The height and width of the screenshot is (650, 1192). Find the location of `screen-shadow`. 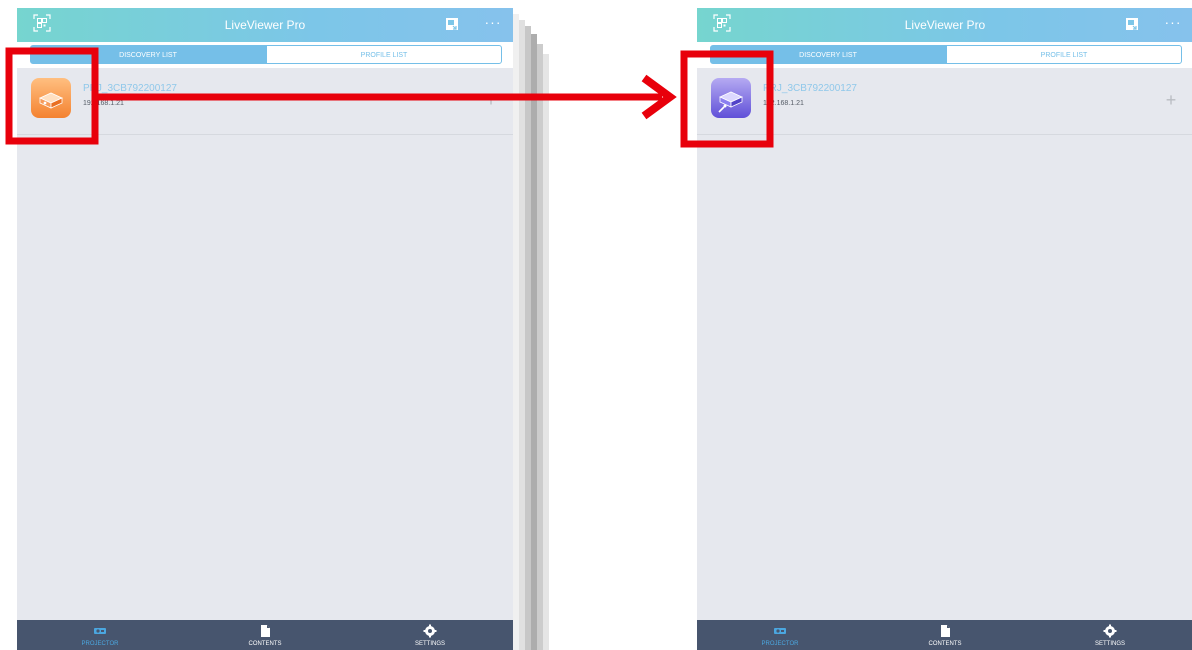

screen-shadow is located at coordinates (546, 352).